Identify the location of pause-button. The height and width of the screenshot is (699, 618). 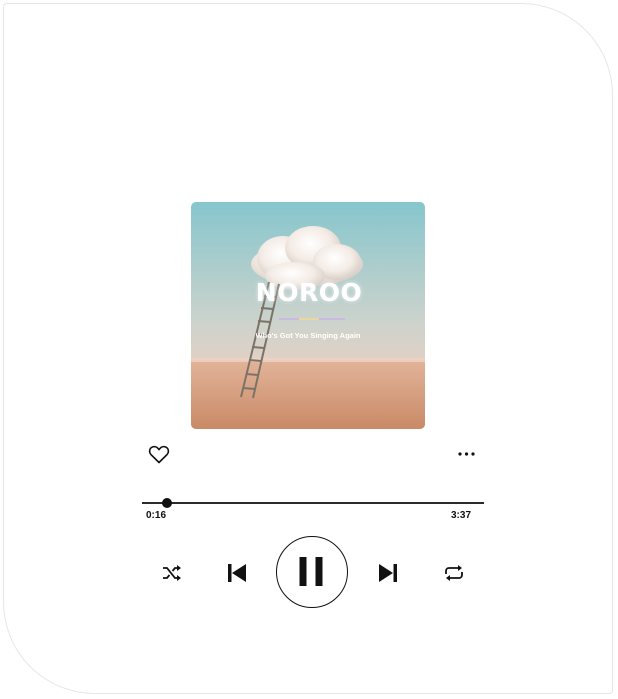
(312, 572).